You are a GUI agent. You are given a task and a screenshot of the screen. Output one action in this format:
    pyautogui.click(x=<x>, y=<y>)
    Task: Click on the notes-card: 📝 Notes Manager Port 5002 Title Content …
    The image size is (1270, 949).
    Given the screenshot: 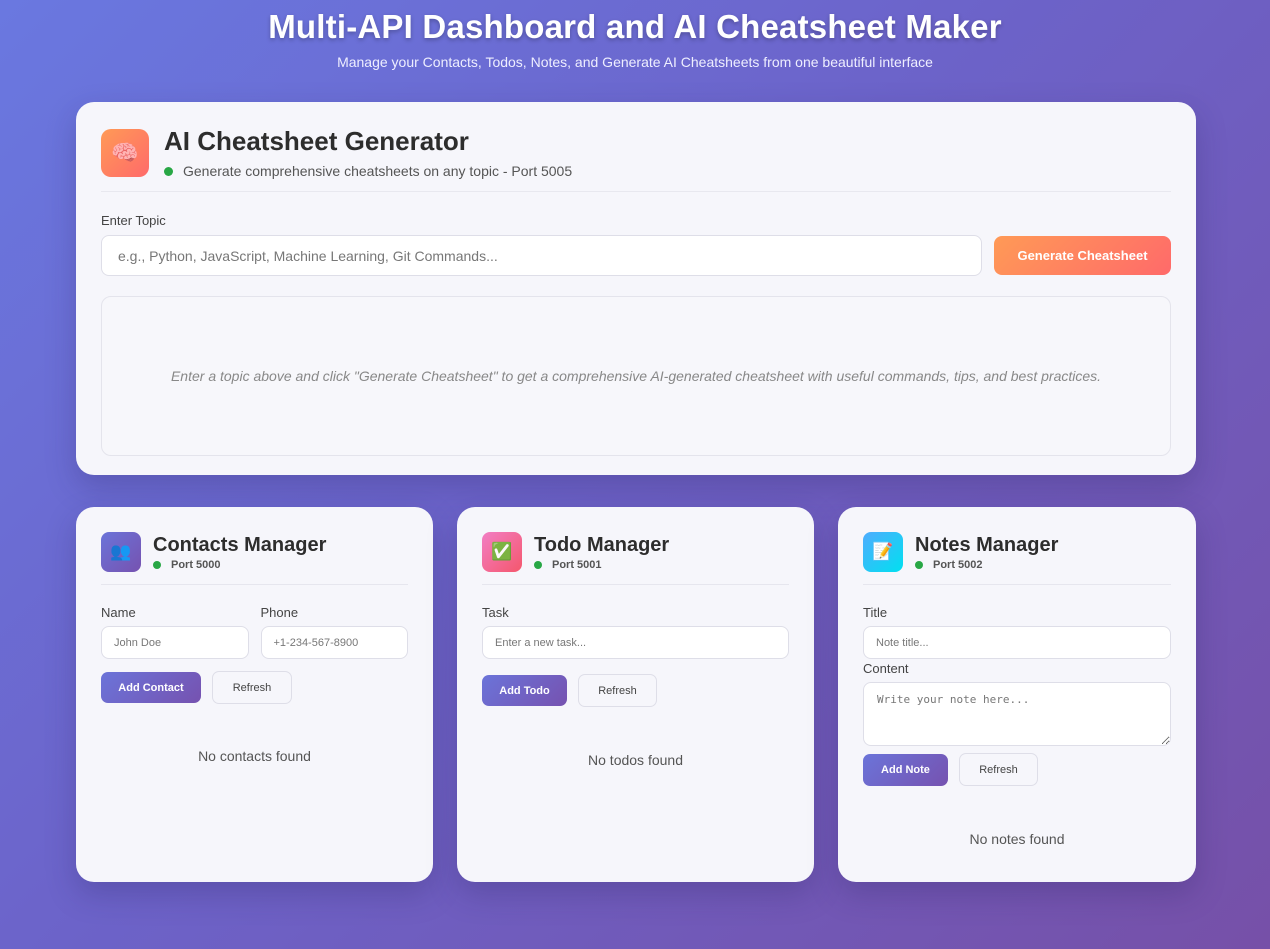 What is the action you would take?
    pyautogui.click(x=1017, y=694)
    